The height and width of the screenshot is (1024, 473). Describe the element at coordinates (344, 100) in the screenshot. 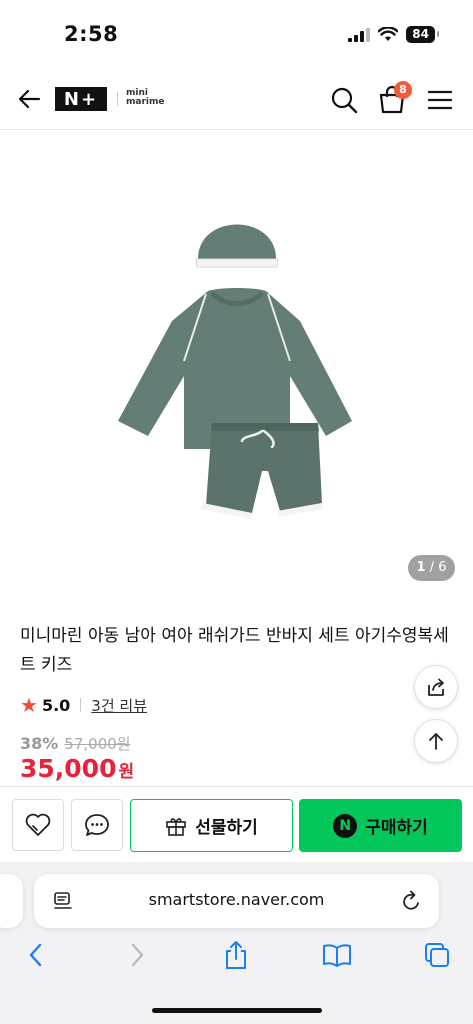

I see `search-icon` at that location.